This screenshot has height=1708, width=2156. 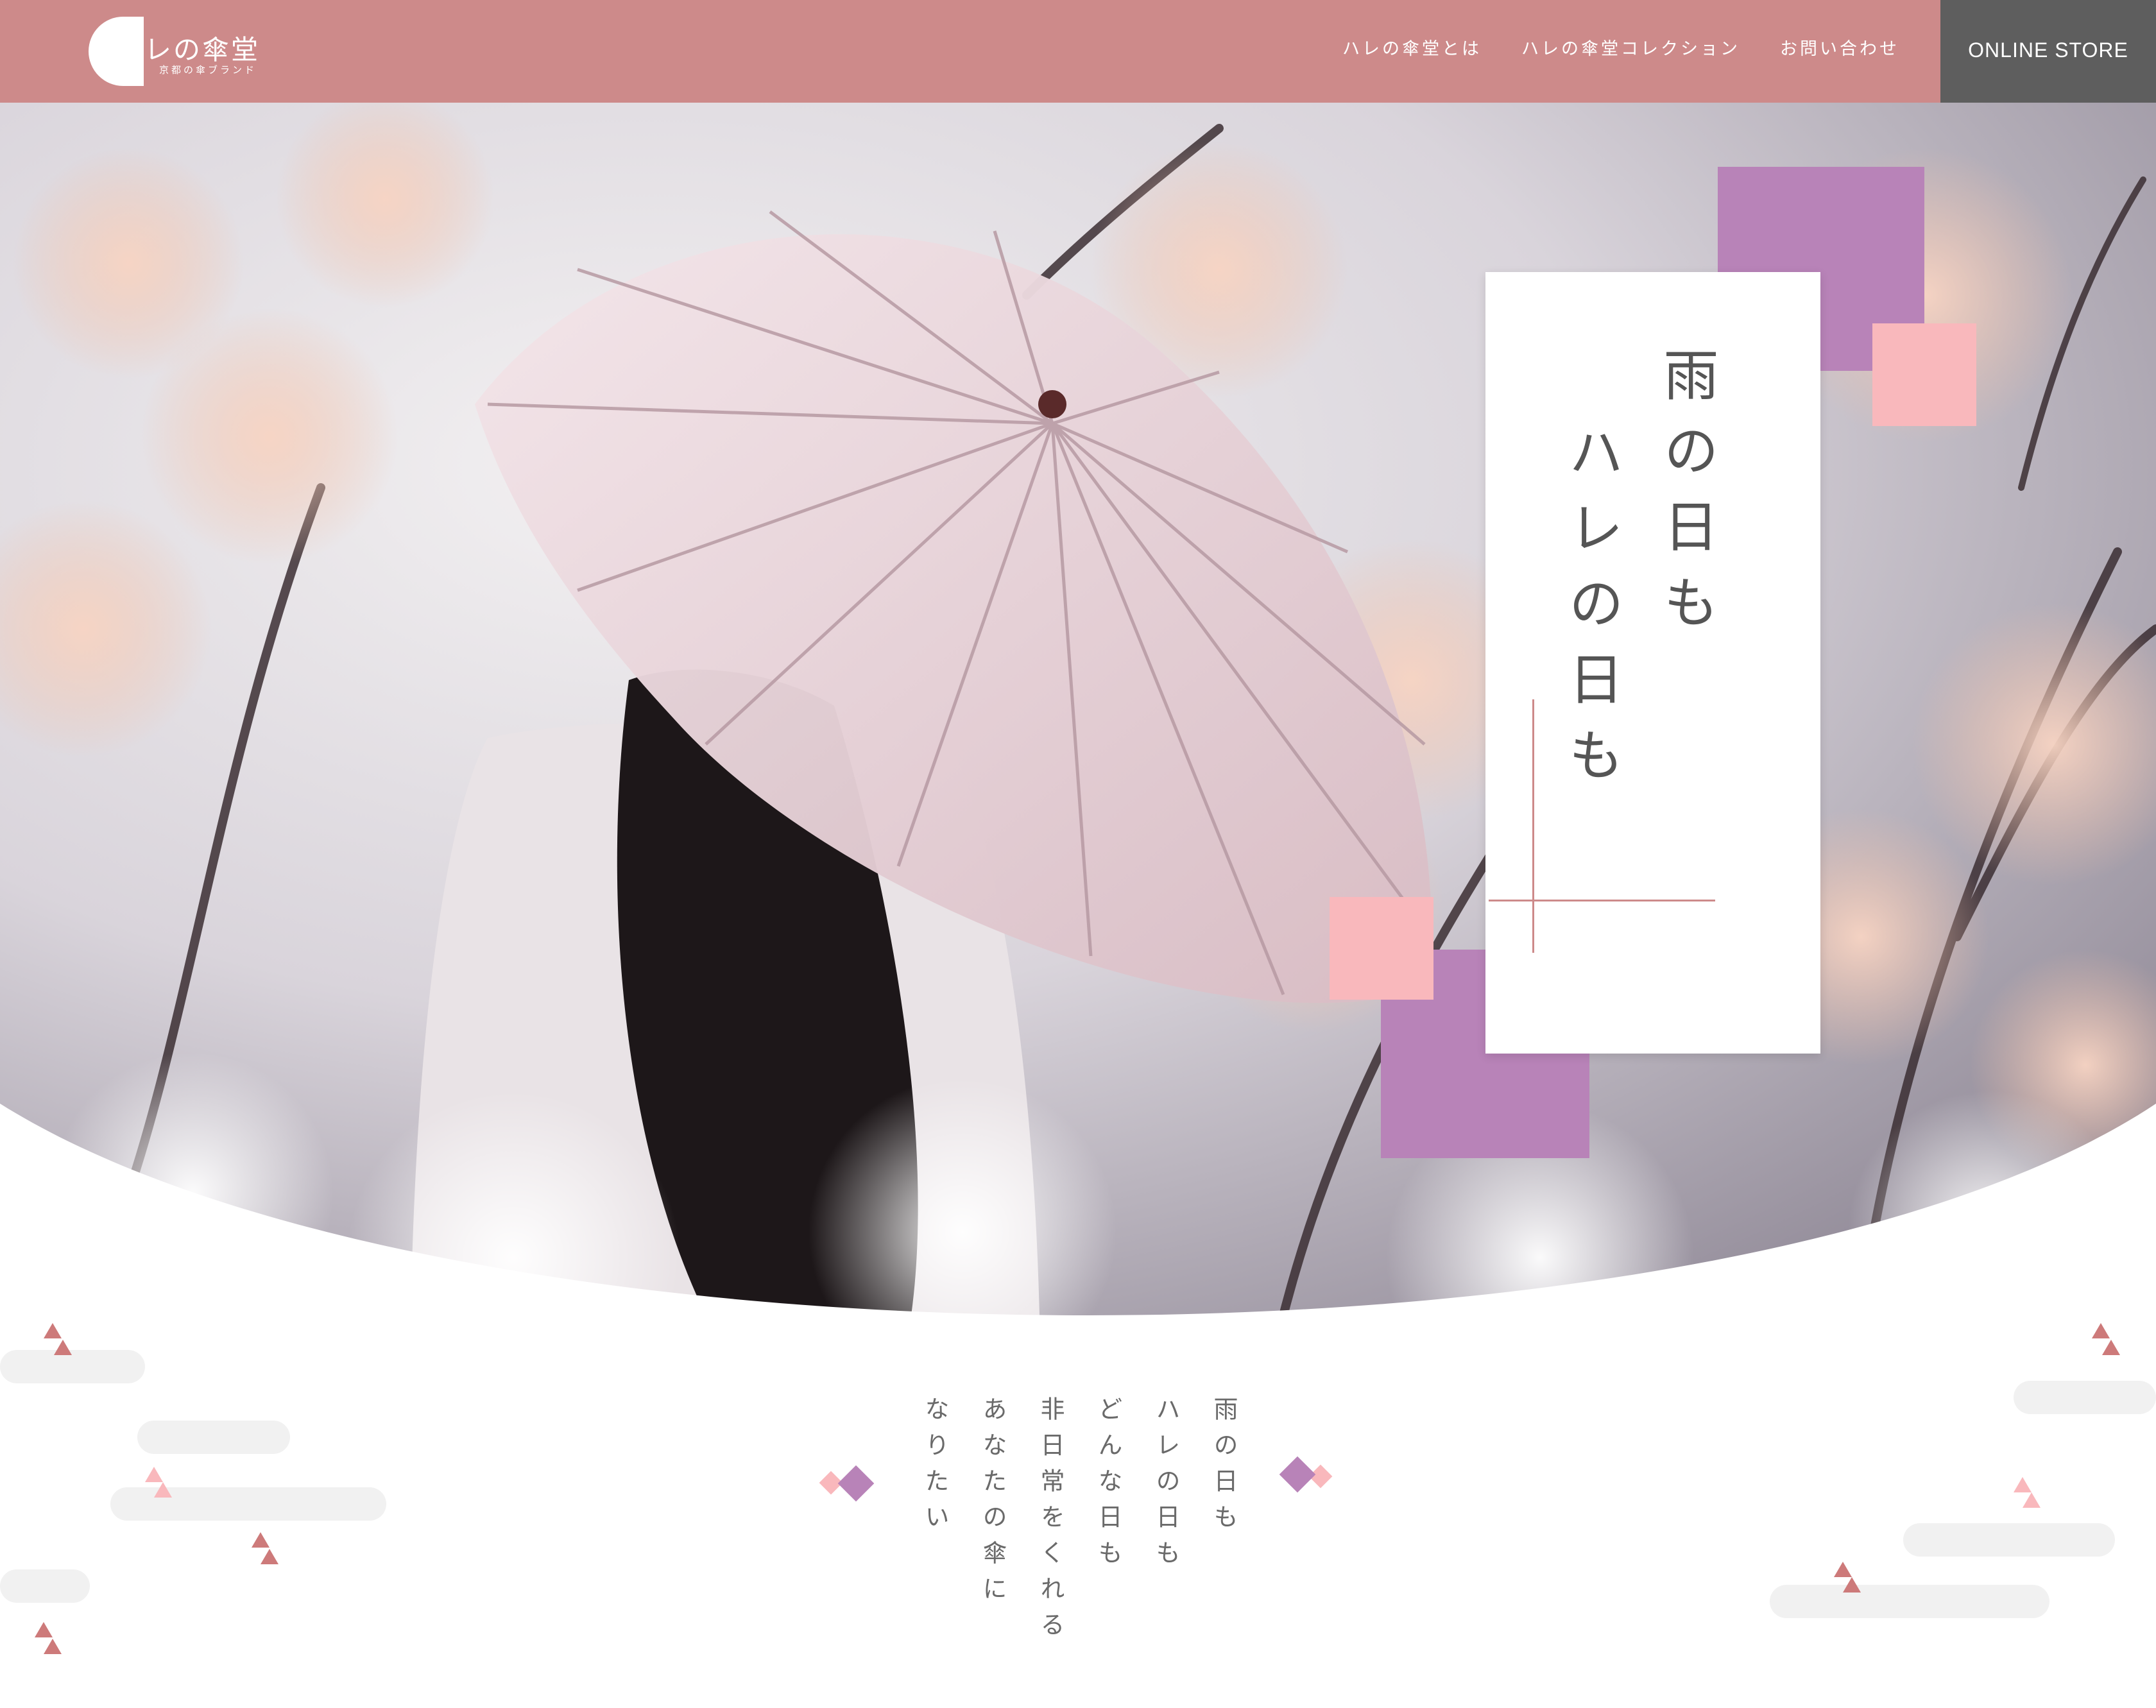 What do you see at coordinates (1108, 1486) in the screenshot?
I see `message-line-3: どんな日も` at bounding box center [1108, 1486].